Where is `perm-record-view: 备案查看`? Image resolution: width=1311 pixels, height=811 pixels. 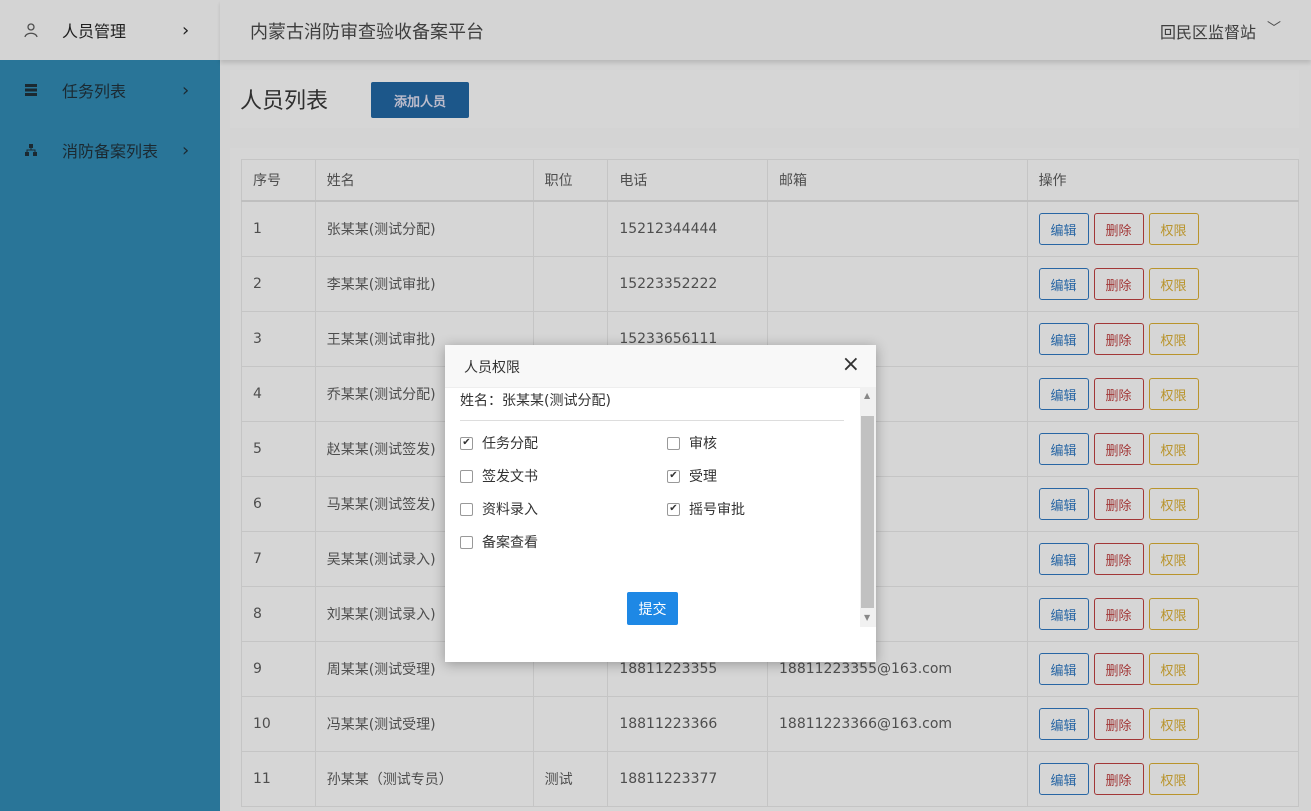
perm-record-view: 备案查看 is located at coordinates (499, 542).